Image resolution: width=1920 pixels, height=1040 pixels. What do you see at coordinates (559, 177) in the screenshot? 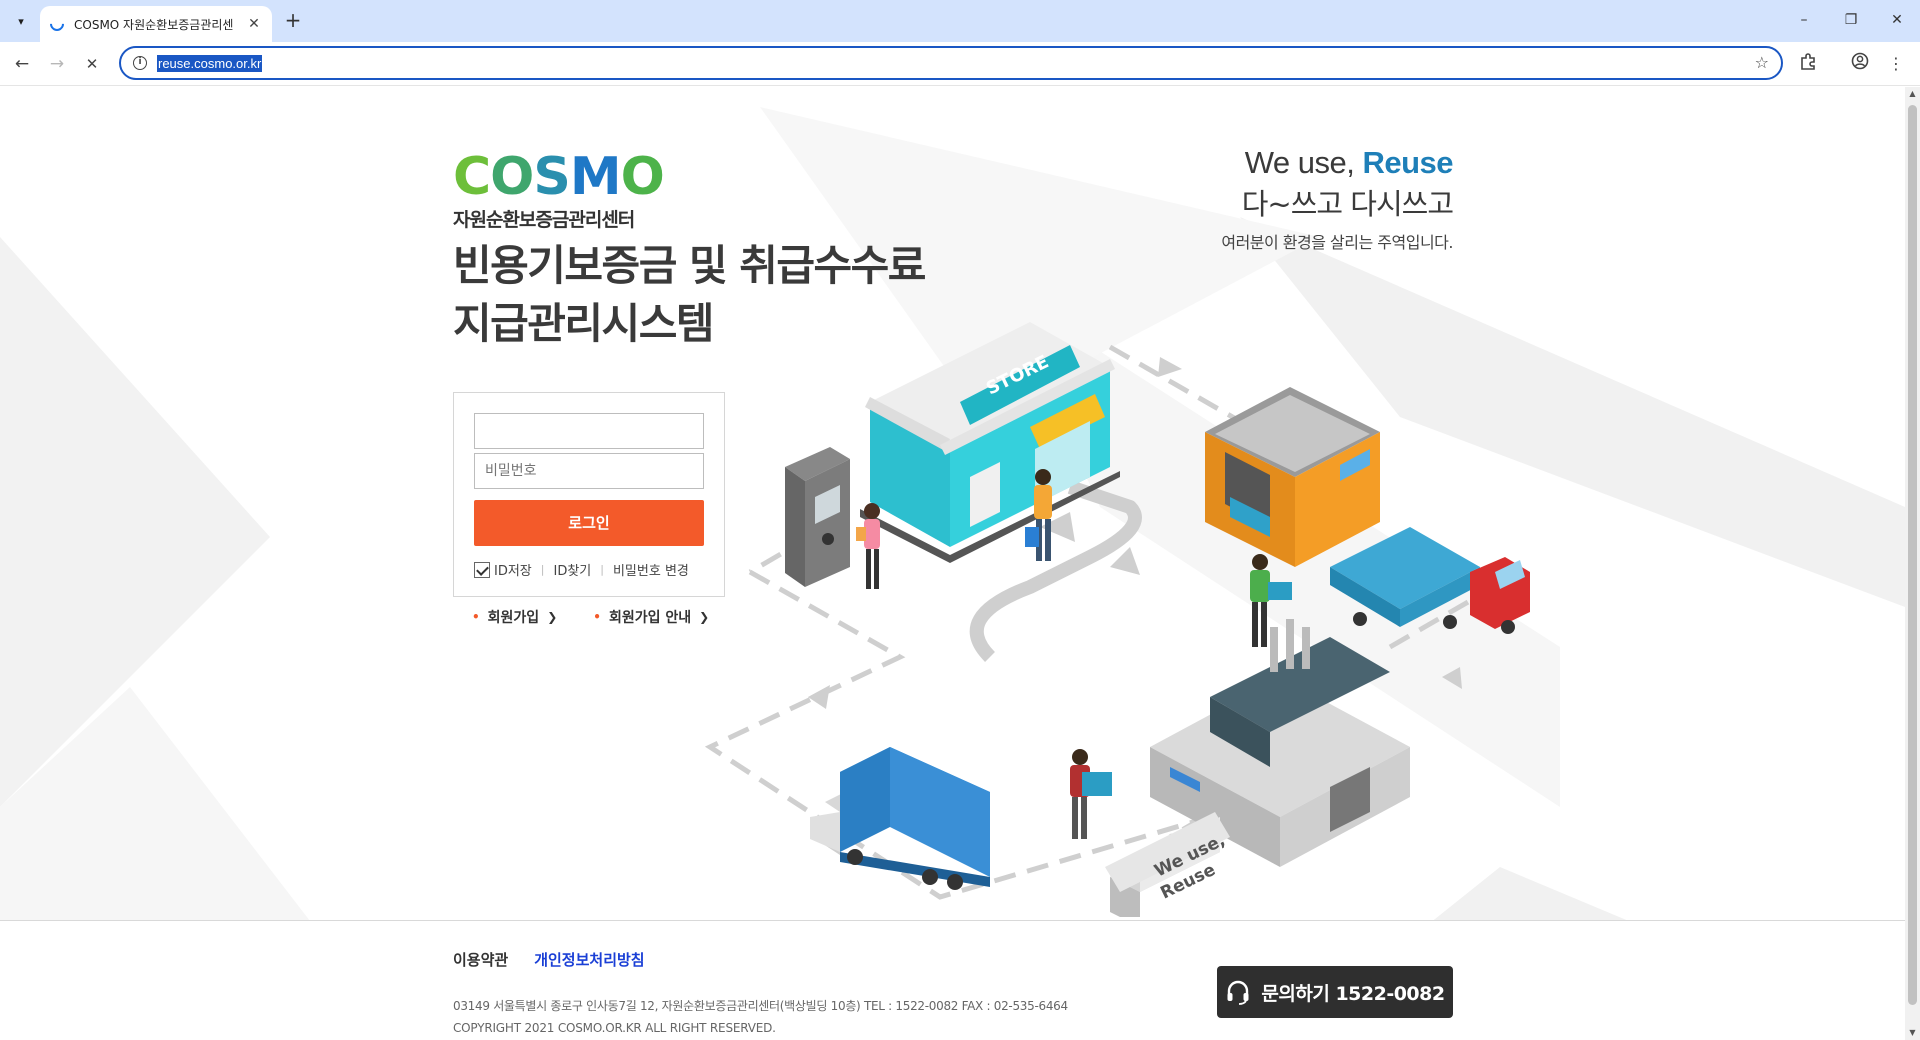
I see `logo-wordmark: COSMO` at bounding box center [559, 177].